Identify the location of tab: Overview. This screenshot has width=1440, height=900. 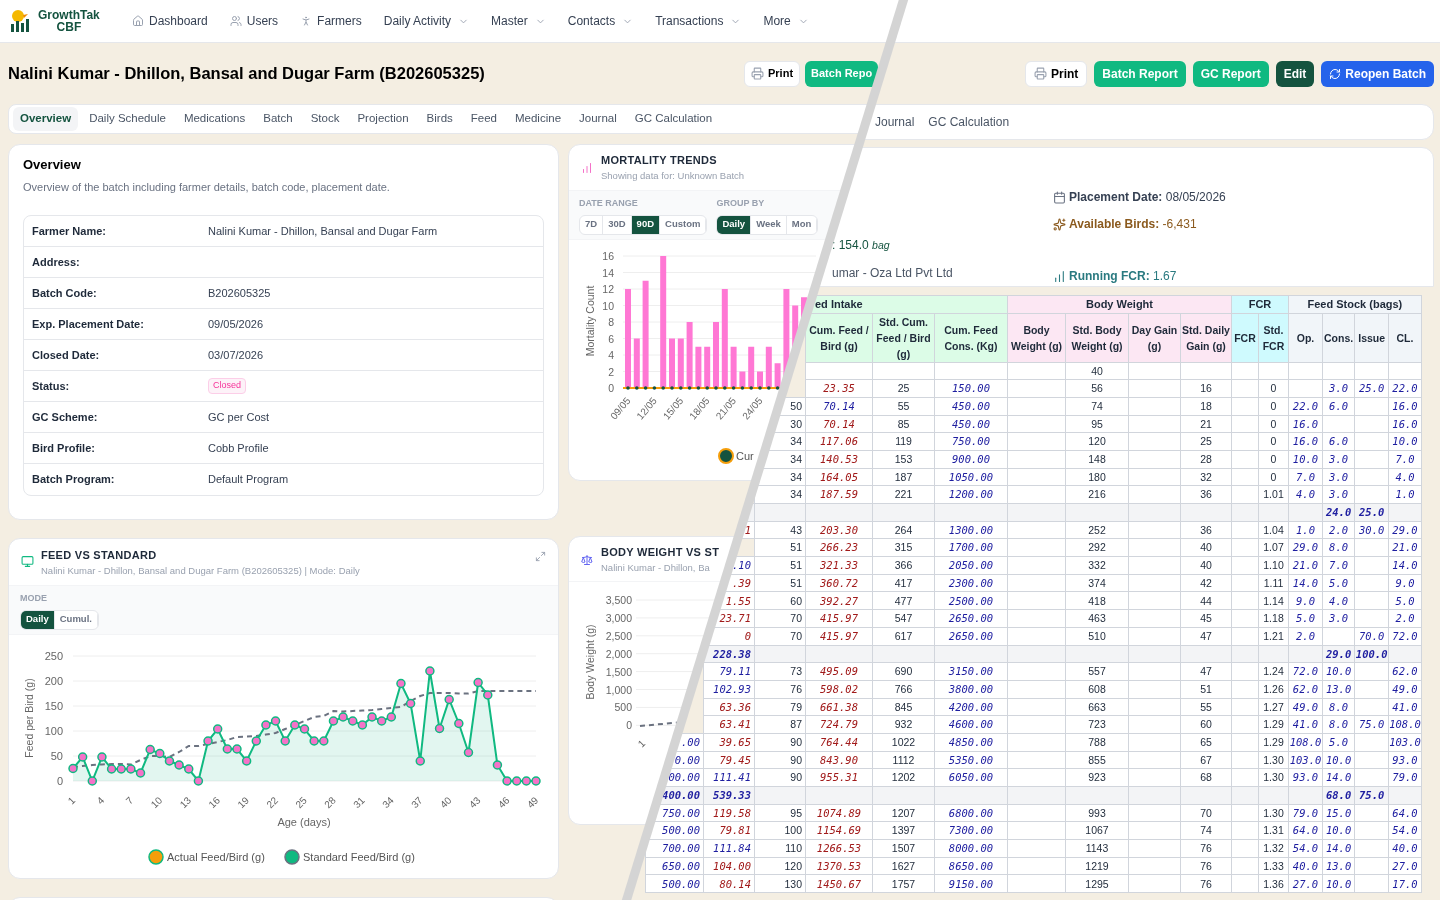
(46, 119).